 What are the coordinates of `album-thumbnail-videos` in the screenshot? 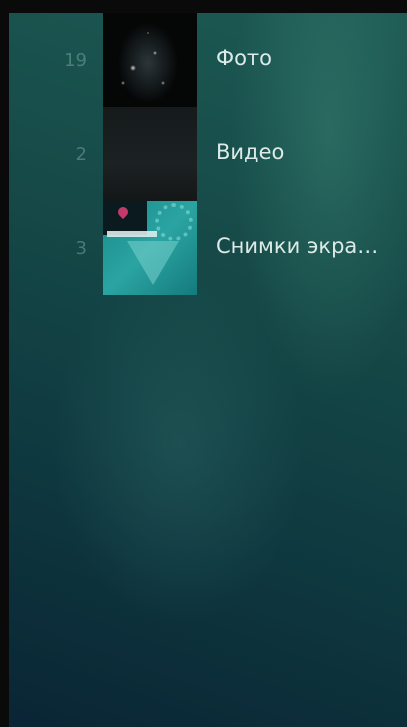 It's located at (150, 154).